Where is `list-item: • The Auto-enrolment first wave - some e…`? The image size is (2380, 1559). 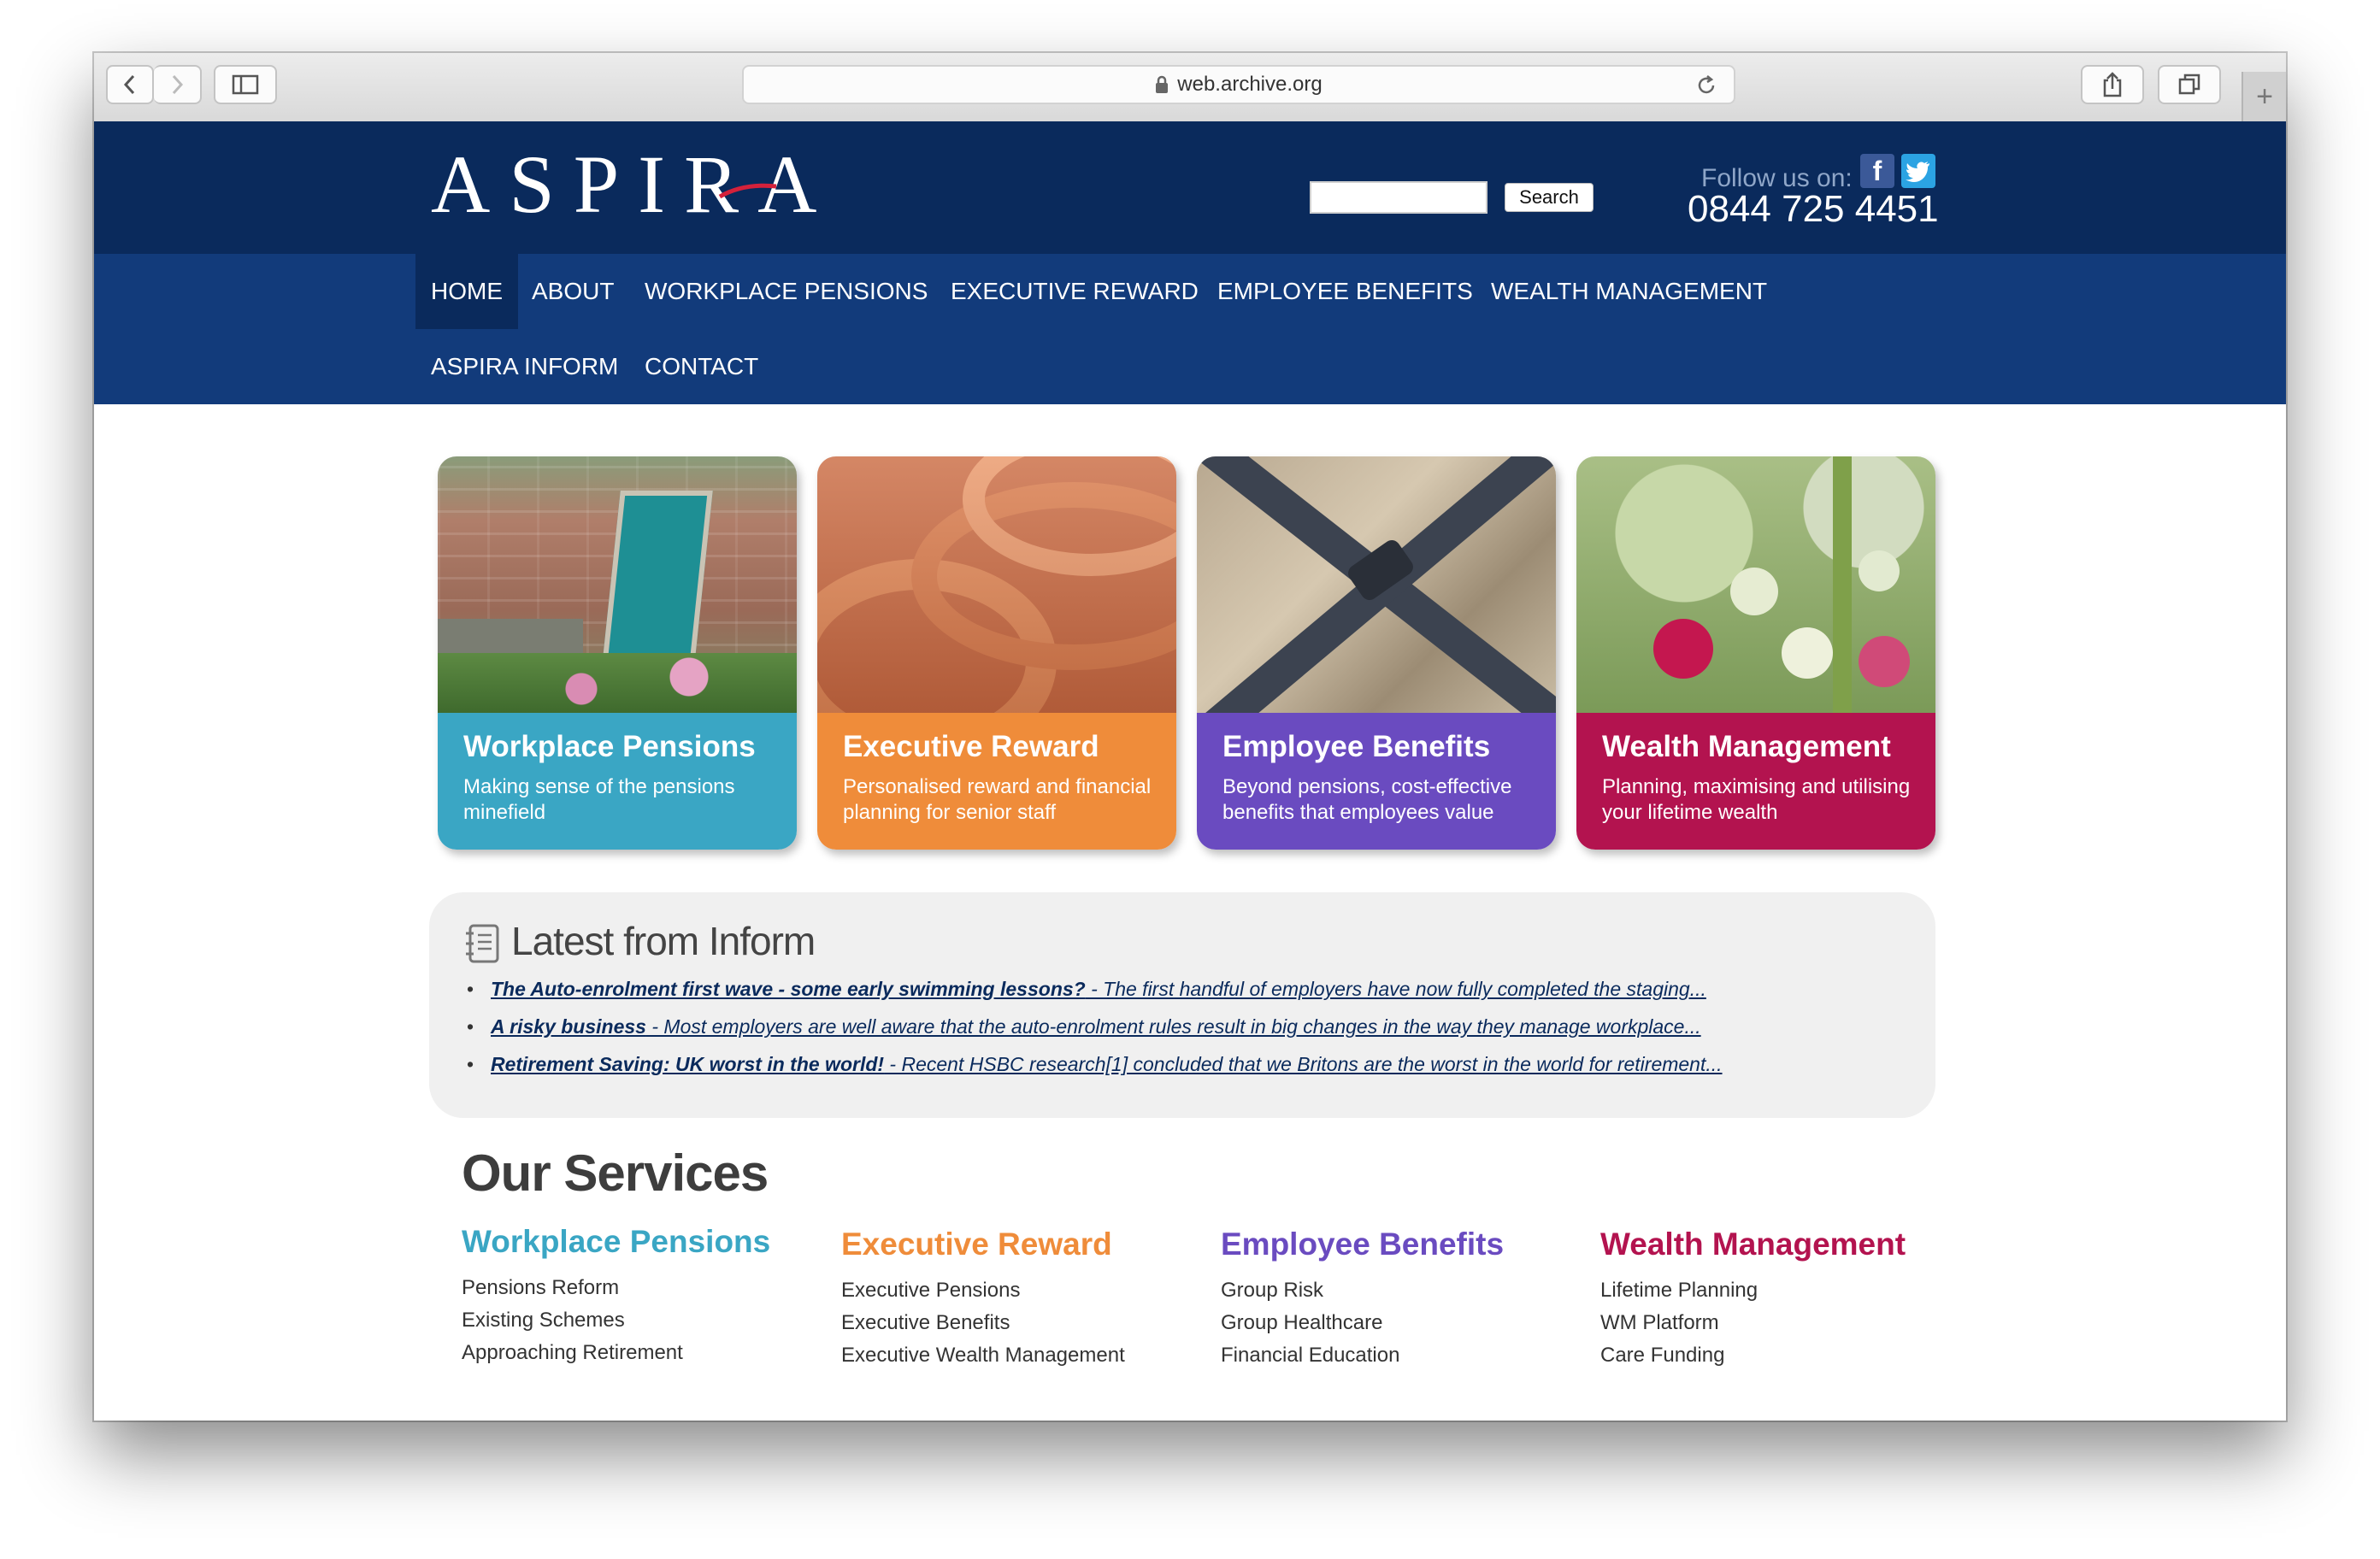 list-item: • The Auto-enrolment first wave - some e… is located at coordinates (1093, 996).